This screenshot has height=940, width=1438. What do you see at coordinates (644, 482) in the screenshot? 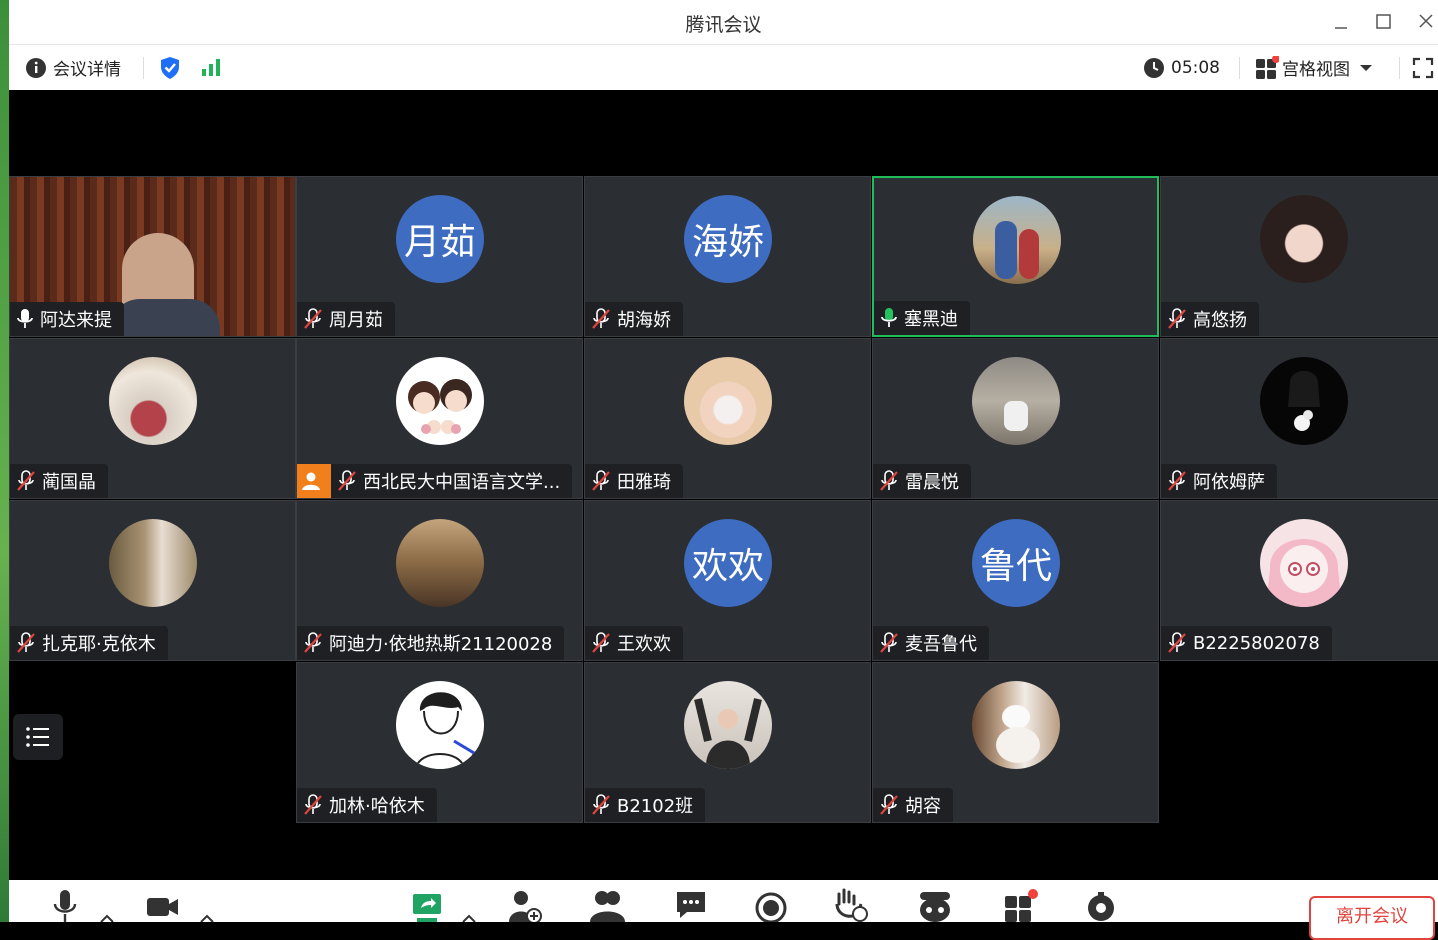
I see `participant-name: 田雅琦` at bounding box center [644, 482].